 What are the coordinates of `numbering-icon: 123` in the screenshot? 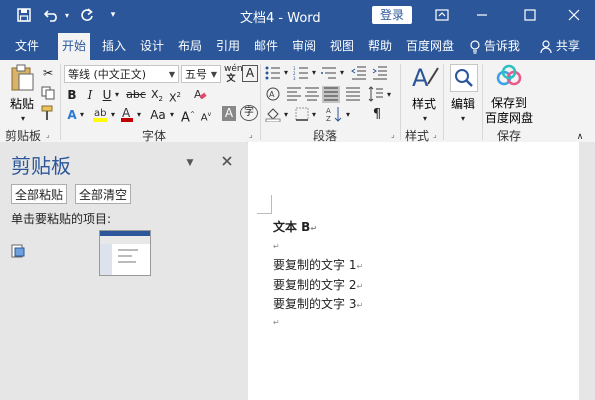 It's located at (301, 73).